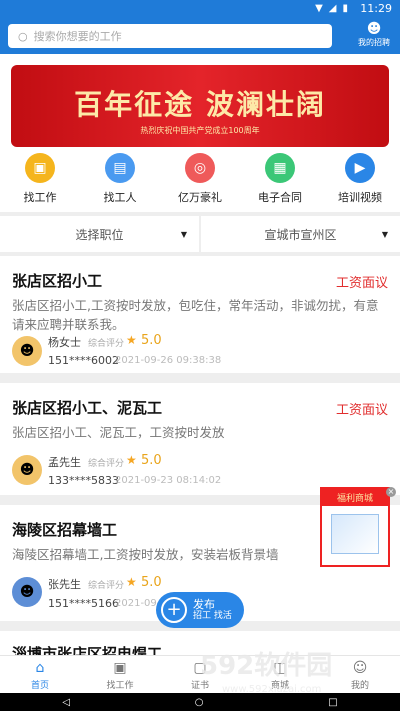  What do you see at coordinates (57, 281) in the screenshot?
I see `job-title: 张店区招小工` at bounding box center [57, 281].